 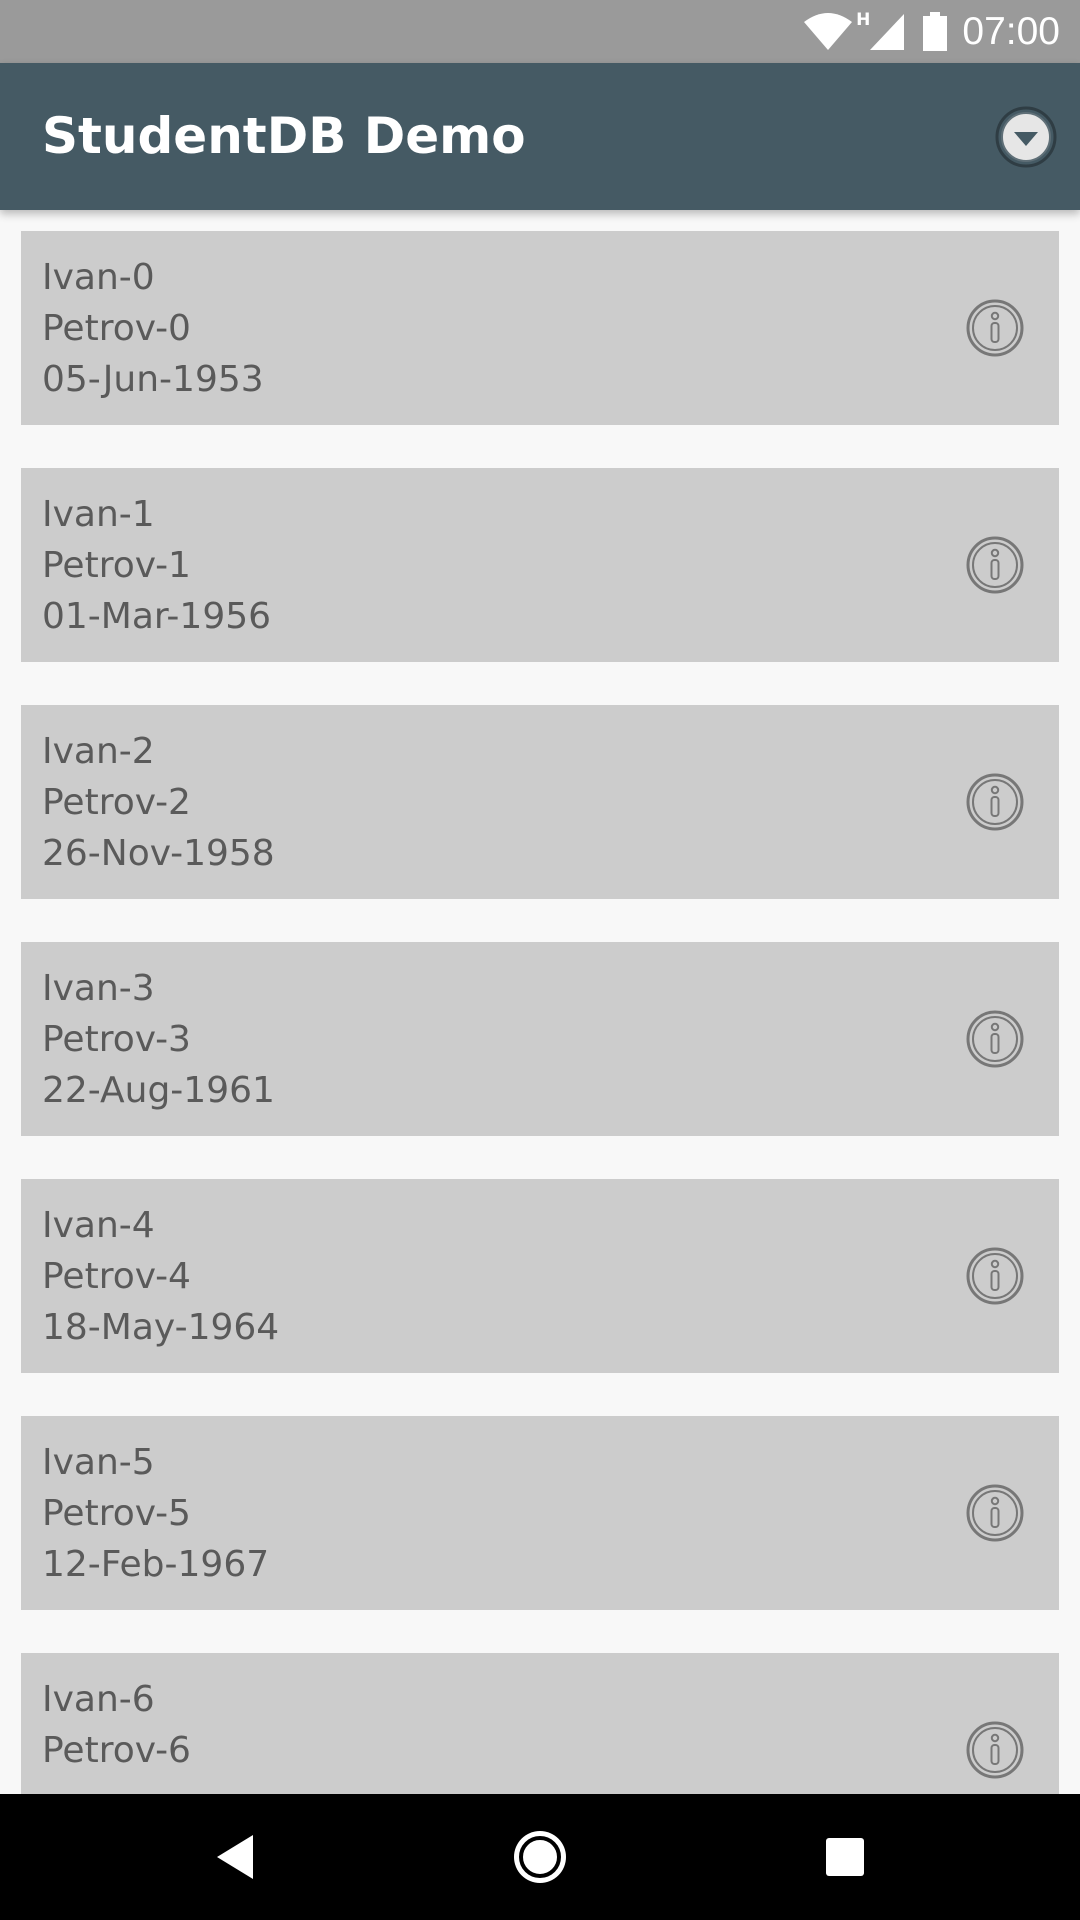 I want to click on back-button, so click(x=235, y=1857).